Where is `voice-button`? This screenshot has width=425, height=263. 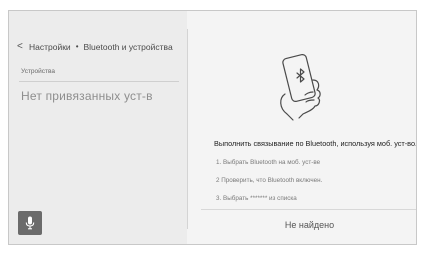
voice-button is located at coordinates (30, 223).